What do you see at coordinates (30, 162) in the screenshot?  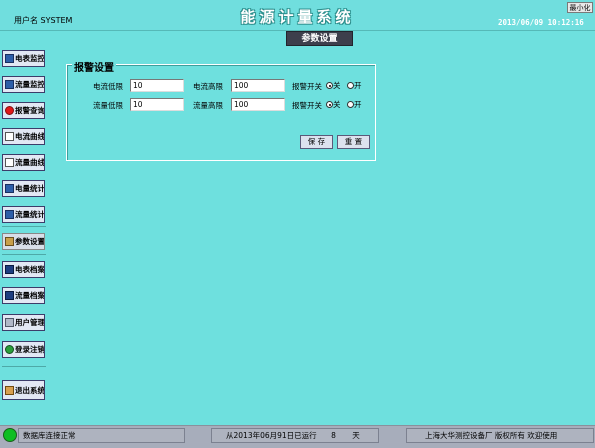 I see `sidebar-item-label: 流量曲线` at bounding box center [30, 162].